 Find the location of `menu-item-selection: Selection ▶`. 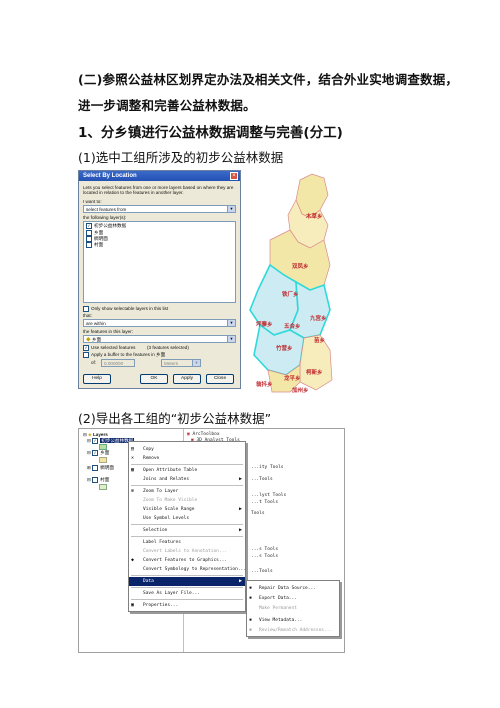

menu-item-selection: Selection ▶ is located at coordinates (187, 530).